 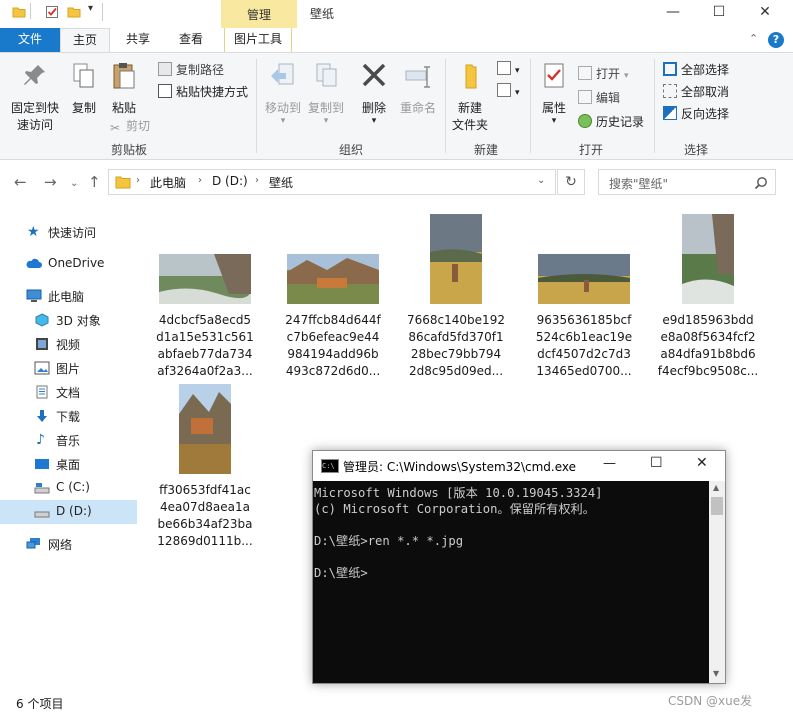 What do you see at coordinates (326, 93) in the screenshot?
I see `copy-to-button: 复制到 ▾` at bounding box center [326, 93].